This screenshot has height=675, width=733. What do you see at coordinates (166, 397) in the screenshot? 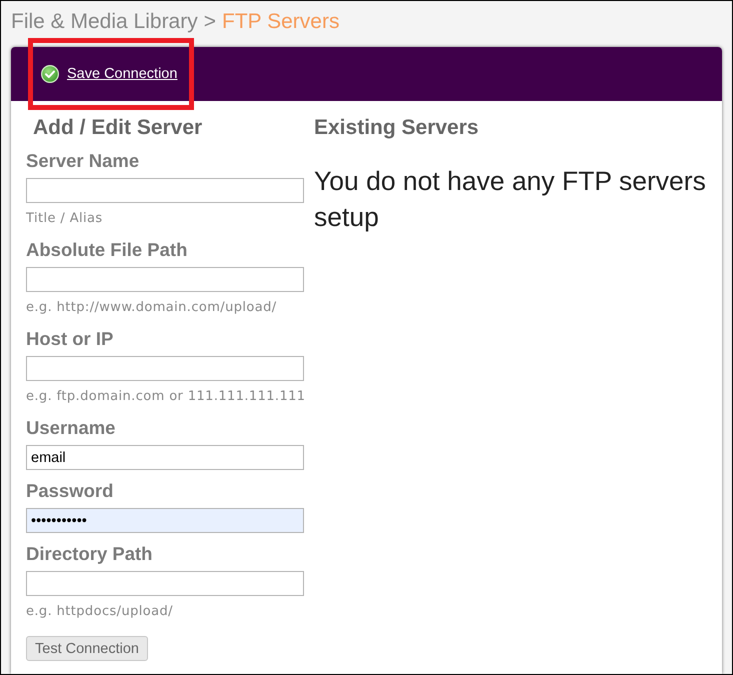
I see `field-hint: e.g. ftp.domain.com or 111.111.111.111` at bounding box center [166, 397].